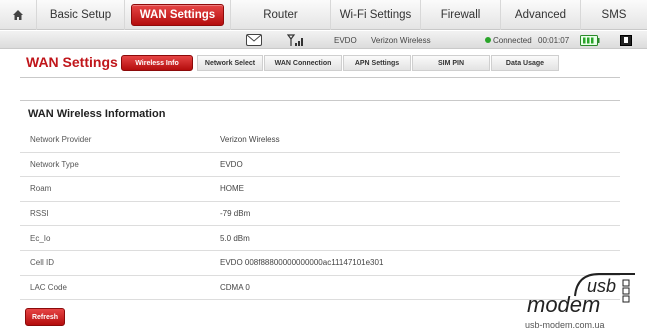 Image resolution: width=647 pixels, height=335 pixels. I want to click on tab-wan-connection: WAN Connection, so click(303, 63).